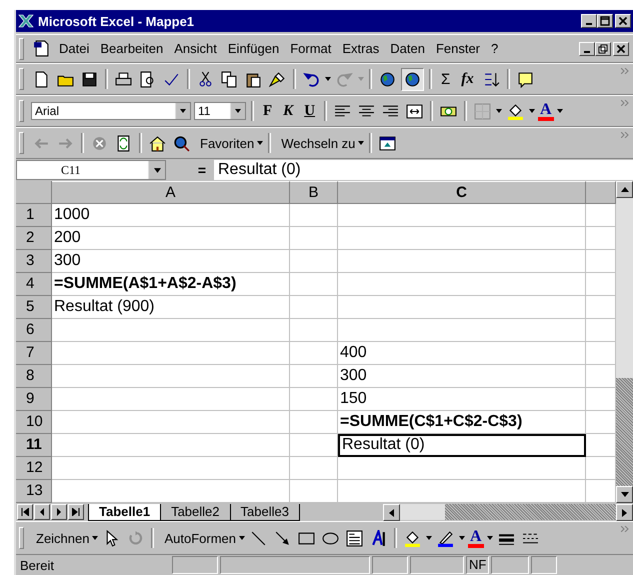 The width and height of the screenshot is (633, 575). What do you see at coordinates (355, 538) in the screenshot?
I see `textbox-icon` at bounding box center [355, 538].